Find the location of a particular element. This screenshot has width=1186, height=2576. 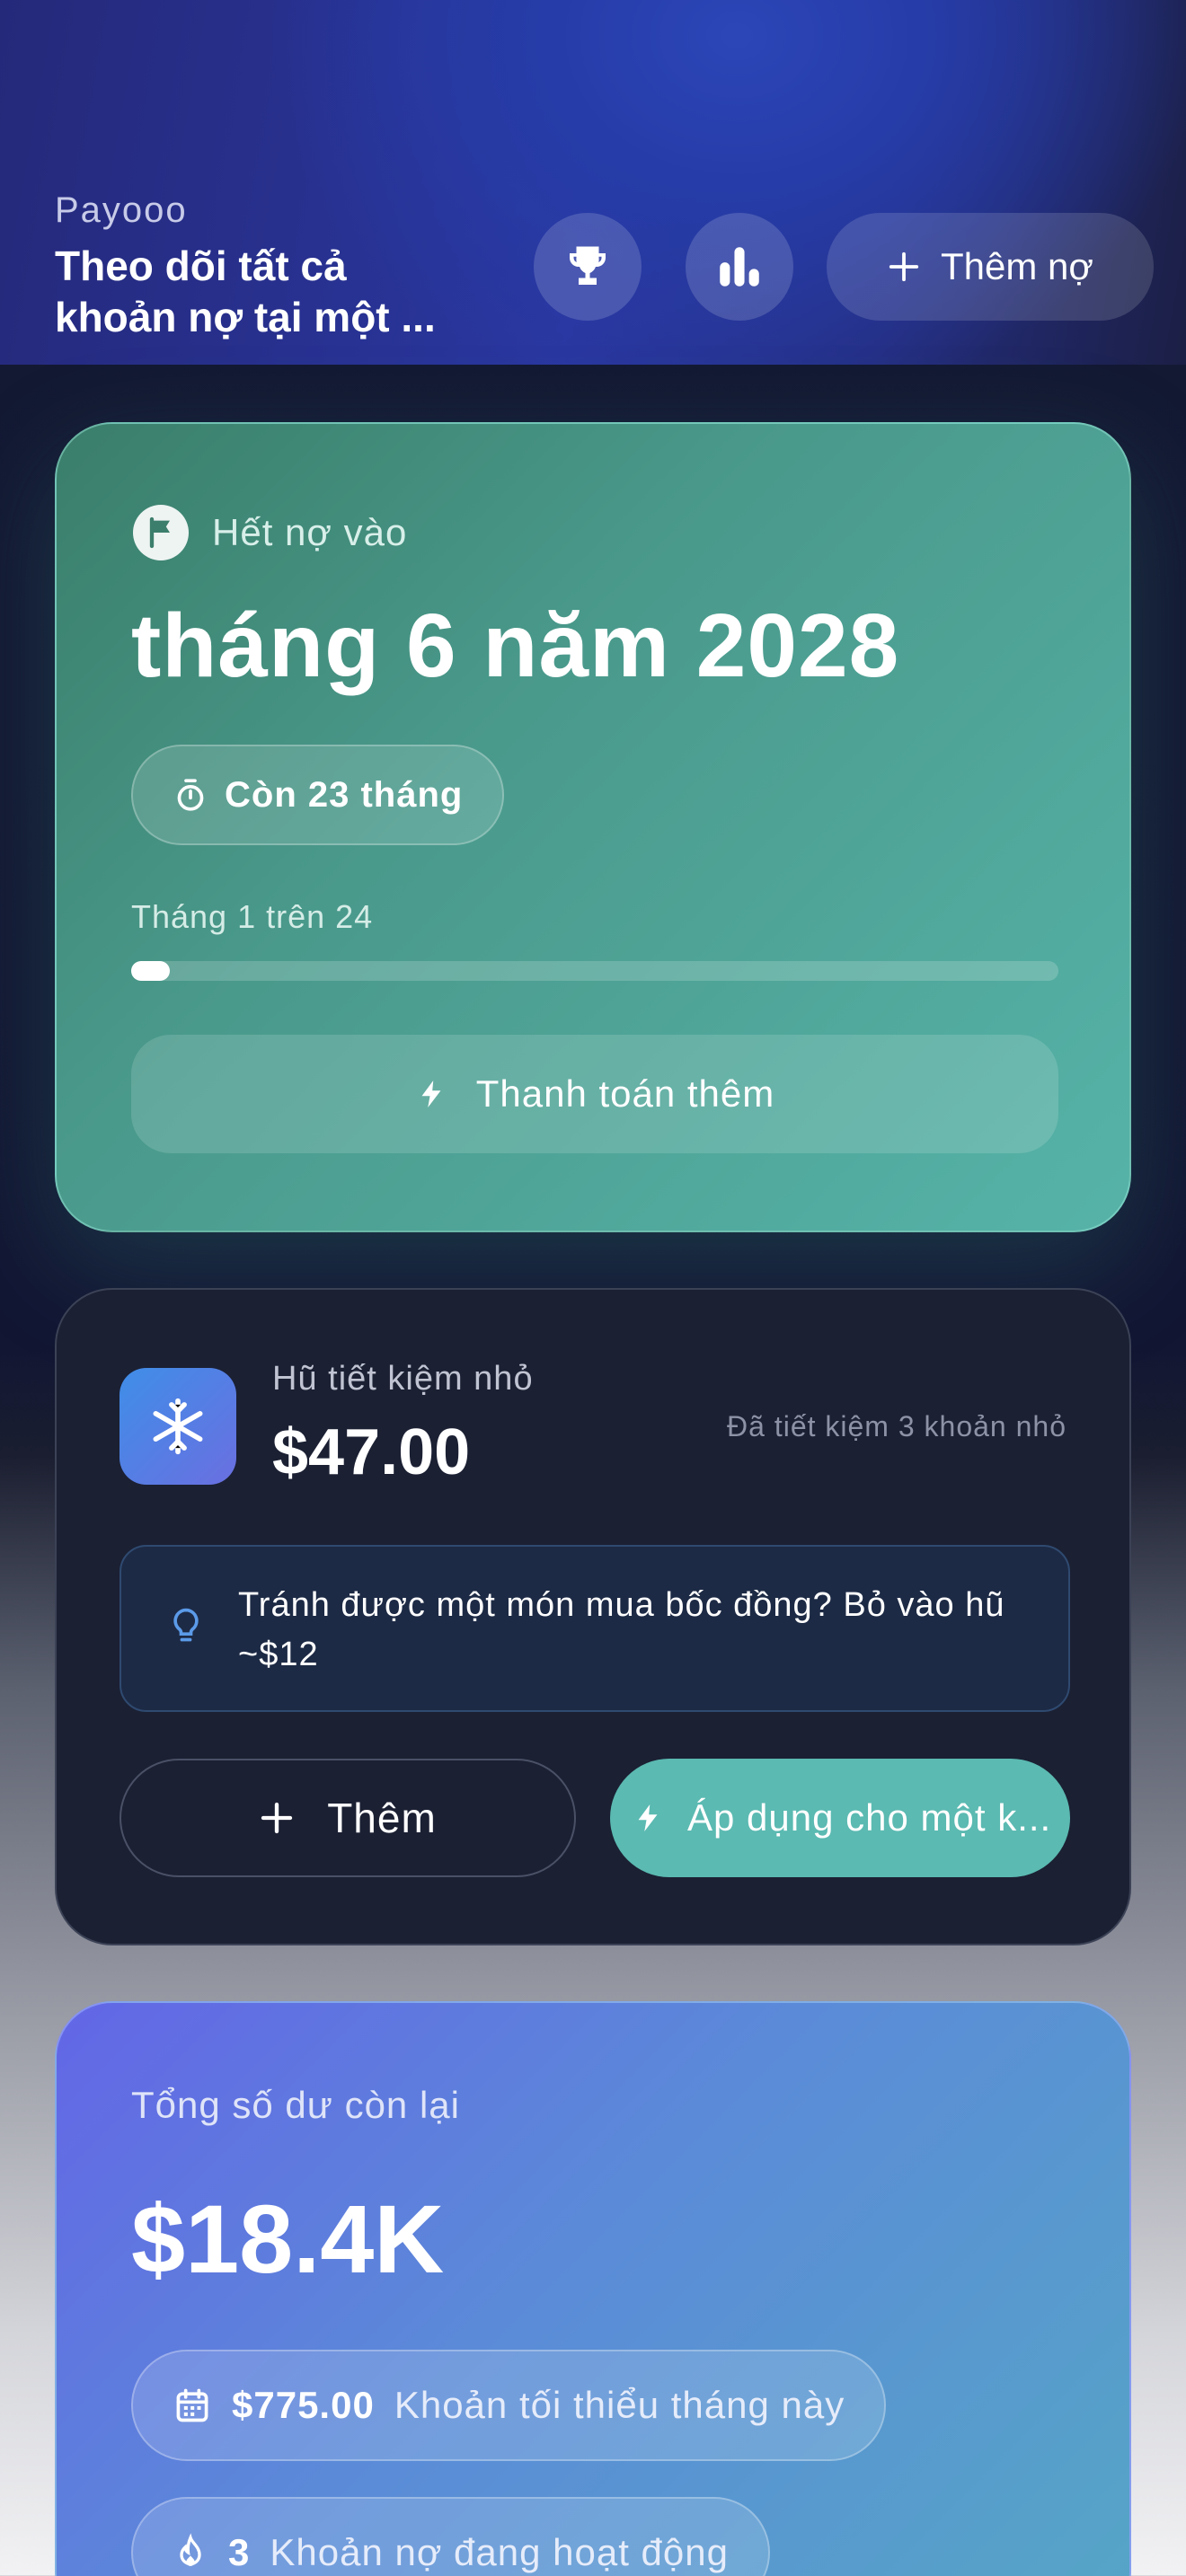

app-brand: Payooo is located at coordinates (122, 210).